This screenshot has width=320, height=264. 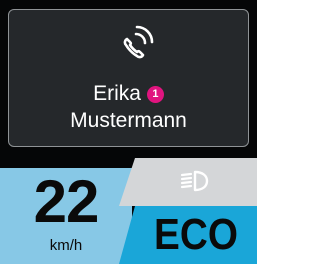 I want to click on caller-name-first-line: Erika 1, so click(x=128, y=94).